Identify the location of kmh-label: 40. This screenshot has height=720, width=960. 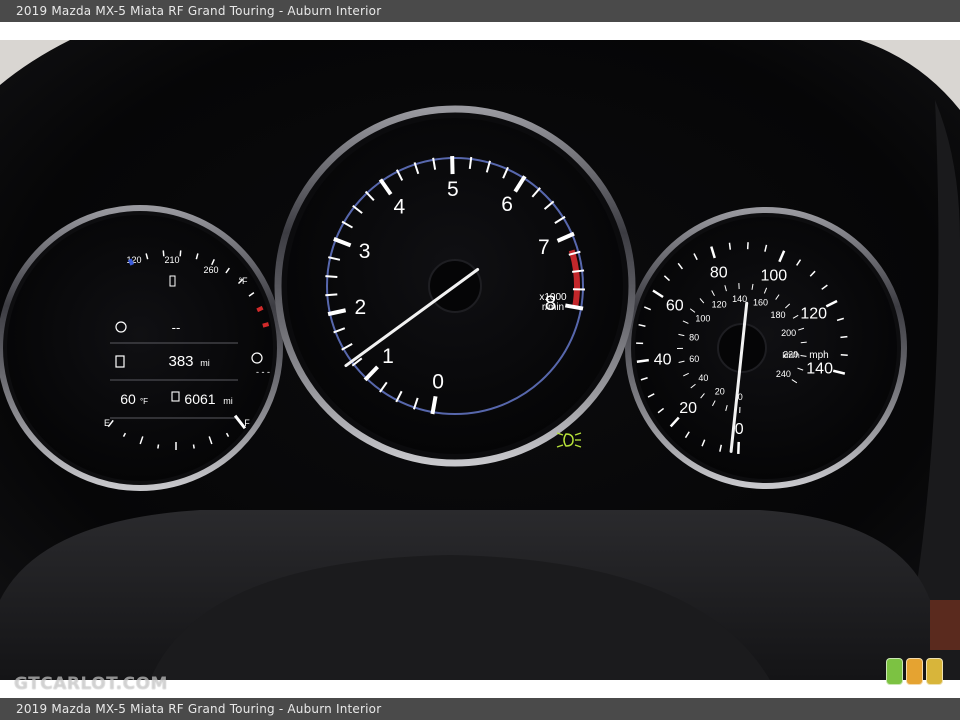
(703, 378).